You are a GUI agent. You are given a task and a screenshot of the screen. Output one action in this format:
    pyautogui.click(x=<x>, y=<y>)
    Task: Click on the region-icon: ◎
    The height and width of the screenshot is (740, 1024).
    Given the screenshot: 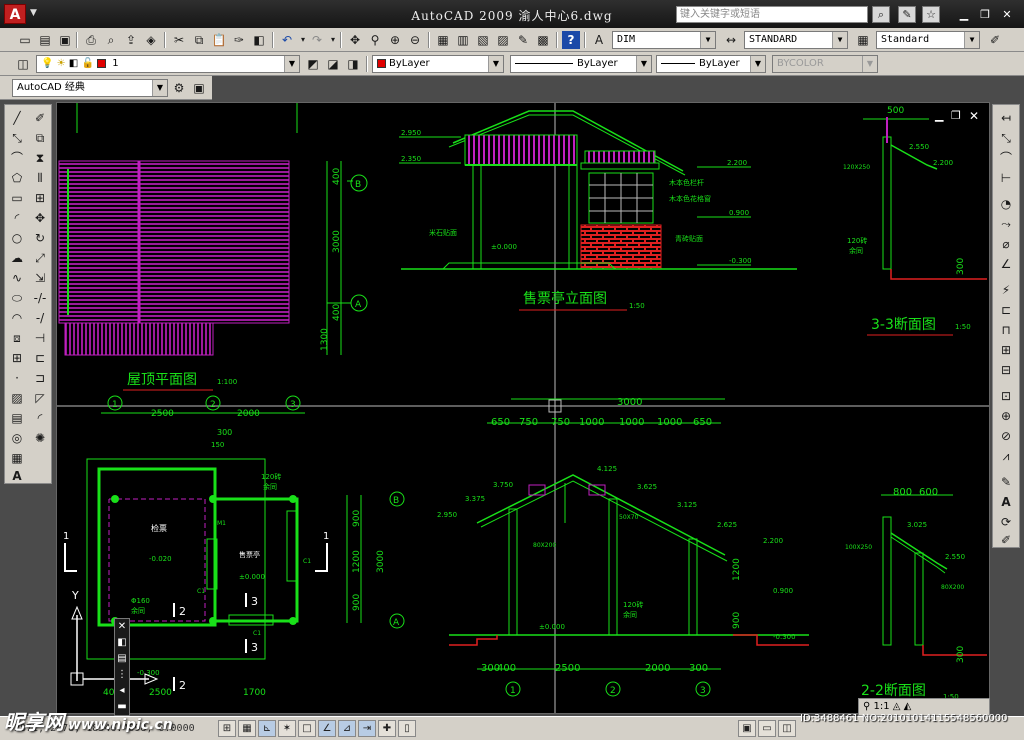 What is the action you would take?
    pyautogui.click(x=17, y=438)
    